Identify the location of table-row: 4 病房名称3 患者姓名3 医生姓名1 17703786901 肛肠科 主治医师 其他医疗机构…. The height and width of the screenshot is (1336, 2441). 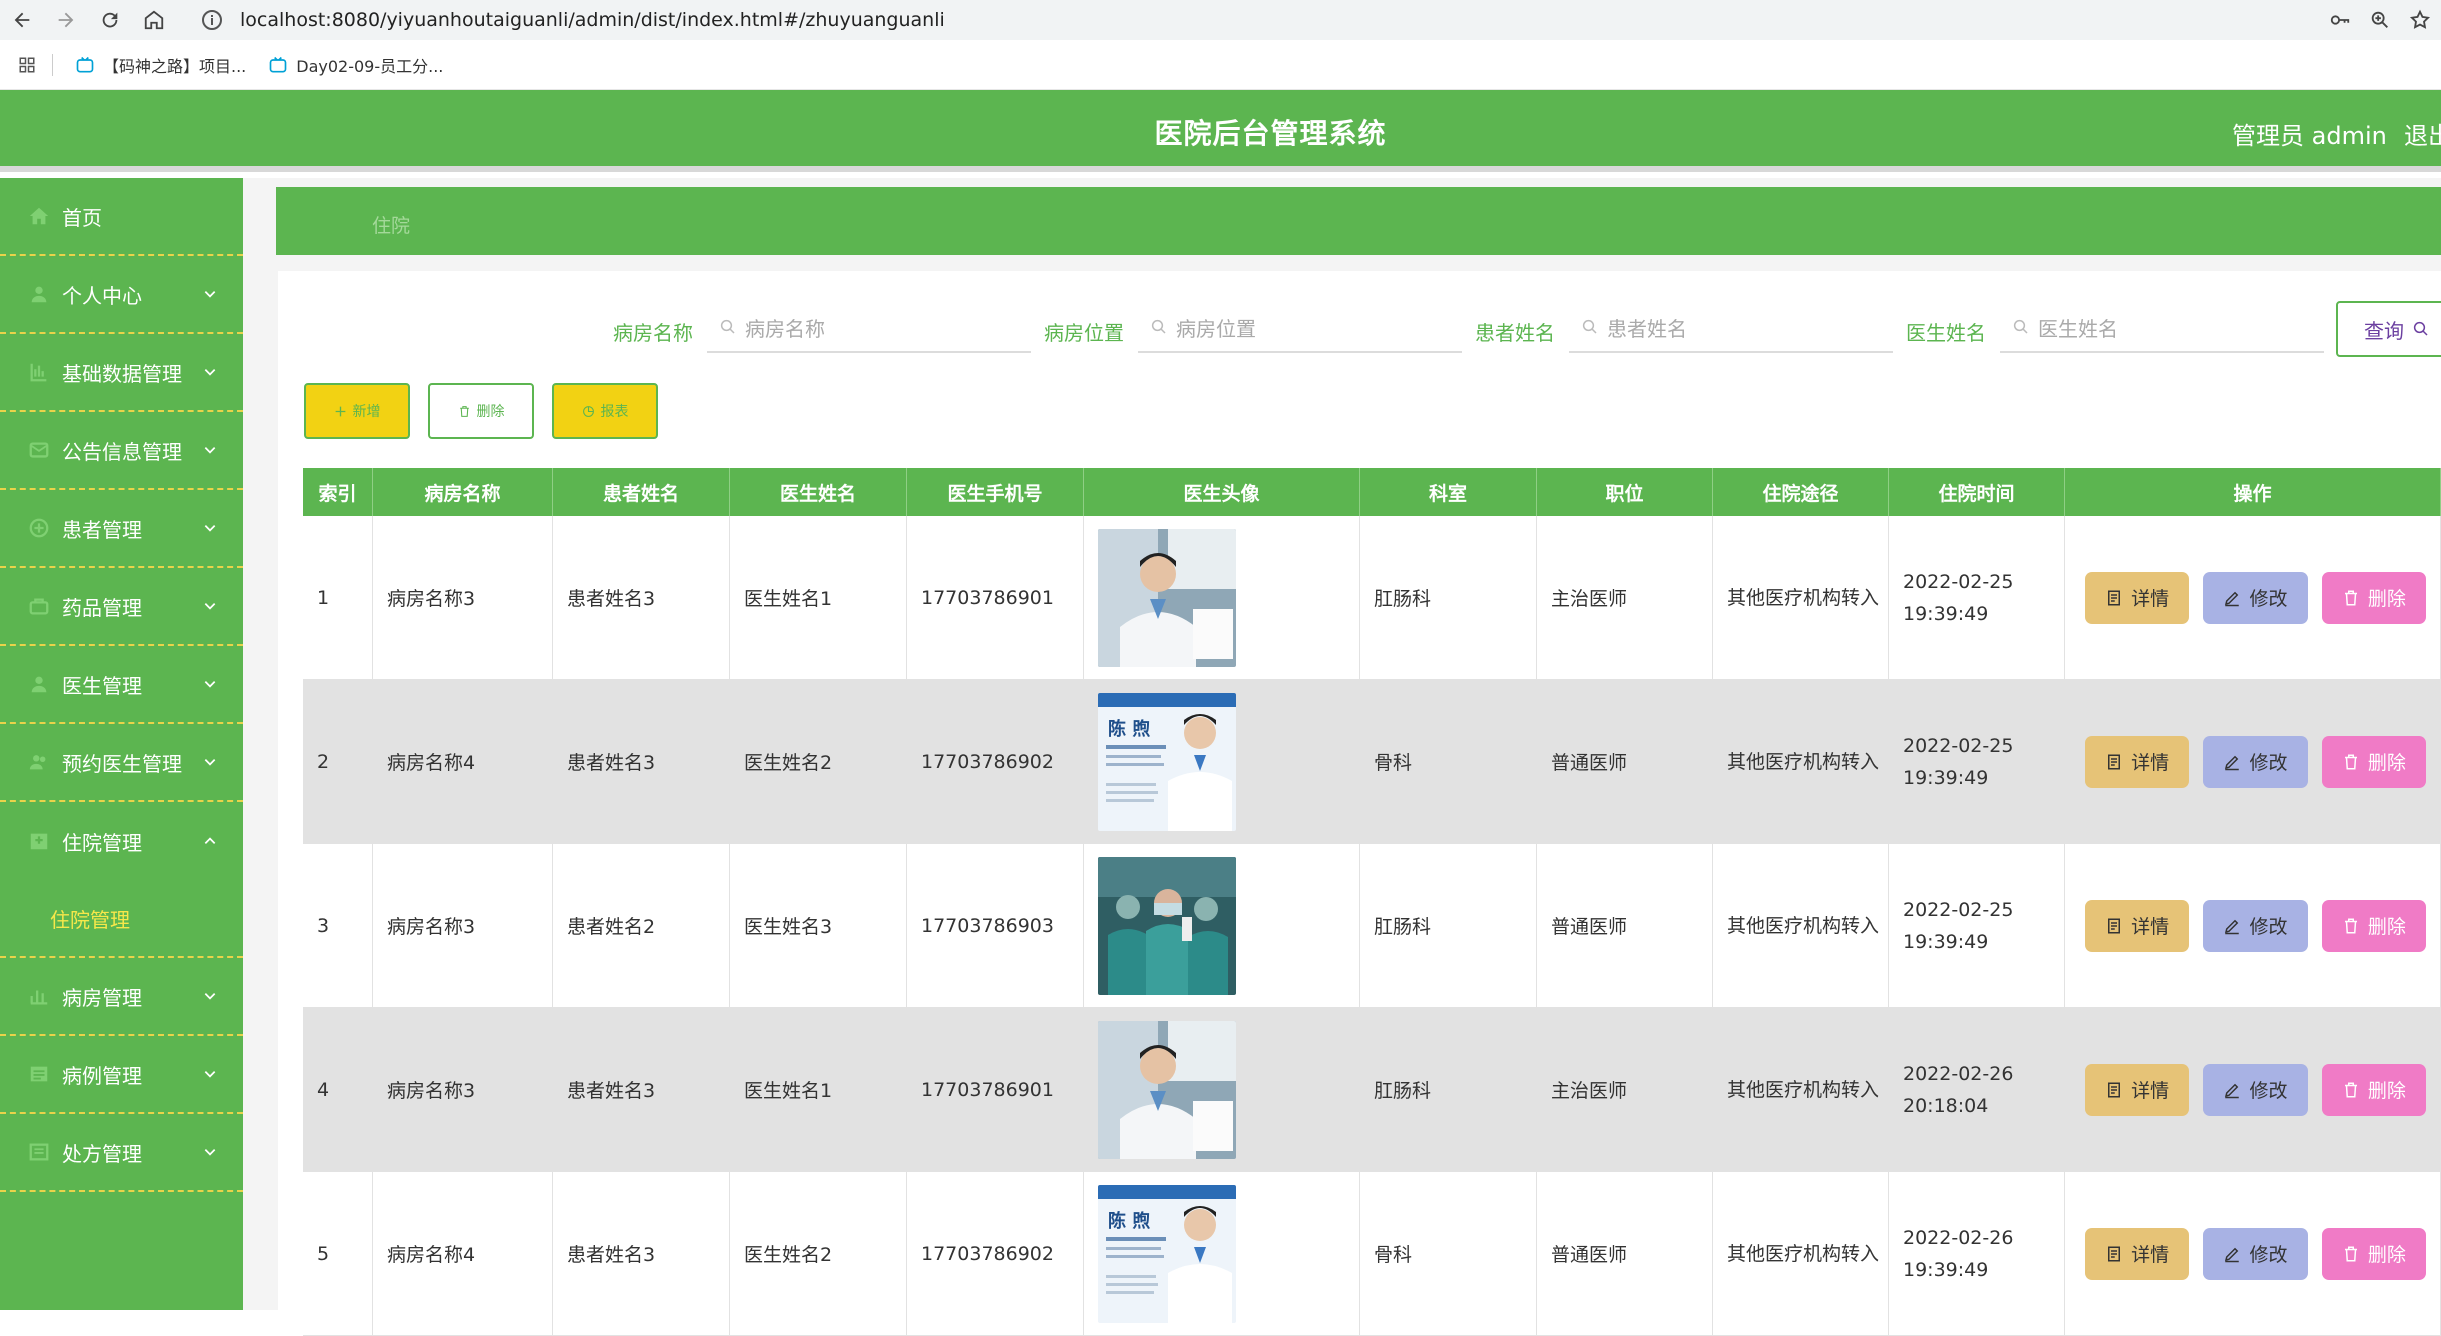
(1372, 1090).